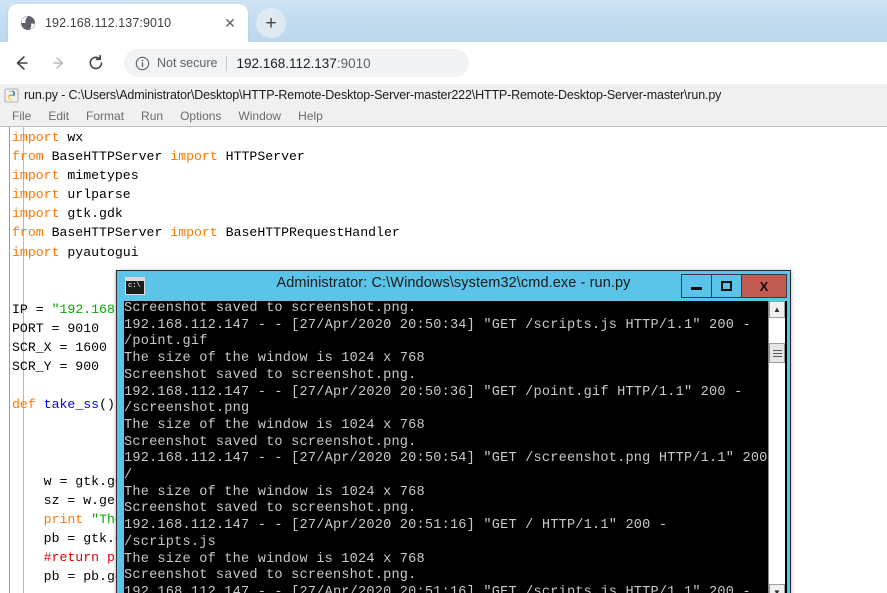 This screenshot has height=593, width=887. Describe the element at coordinates (286, 63) in the screenshot. I see `url-host: 192.168.112.137` at that location.